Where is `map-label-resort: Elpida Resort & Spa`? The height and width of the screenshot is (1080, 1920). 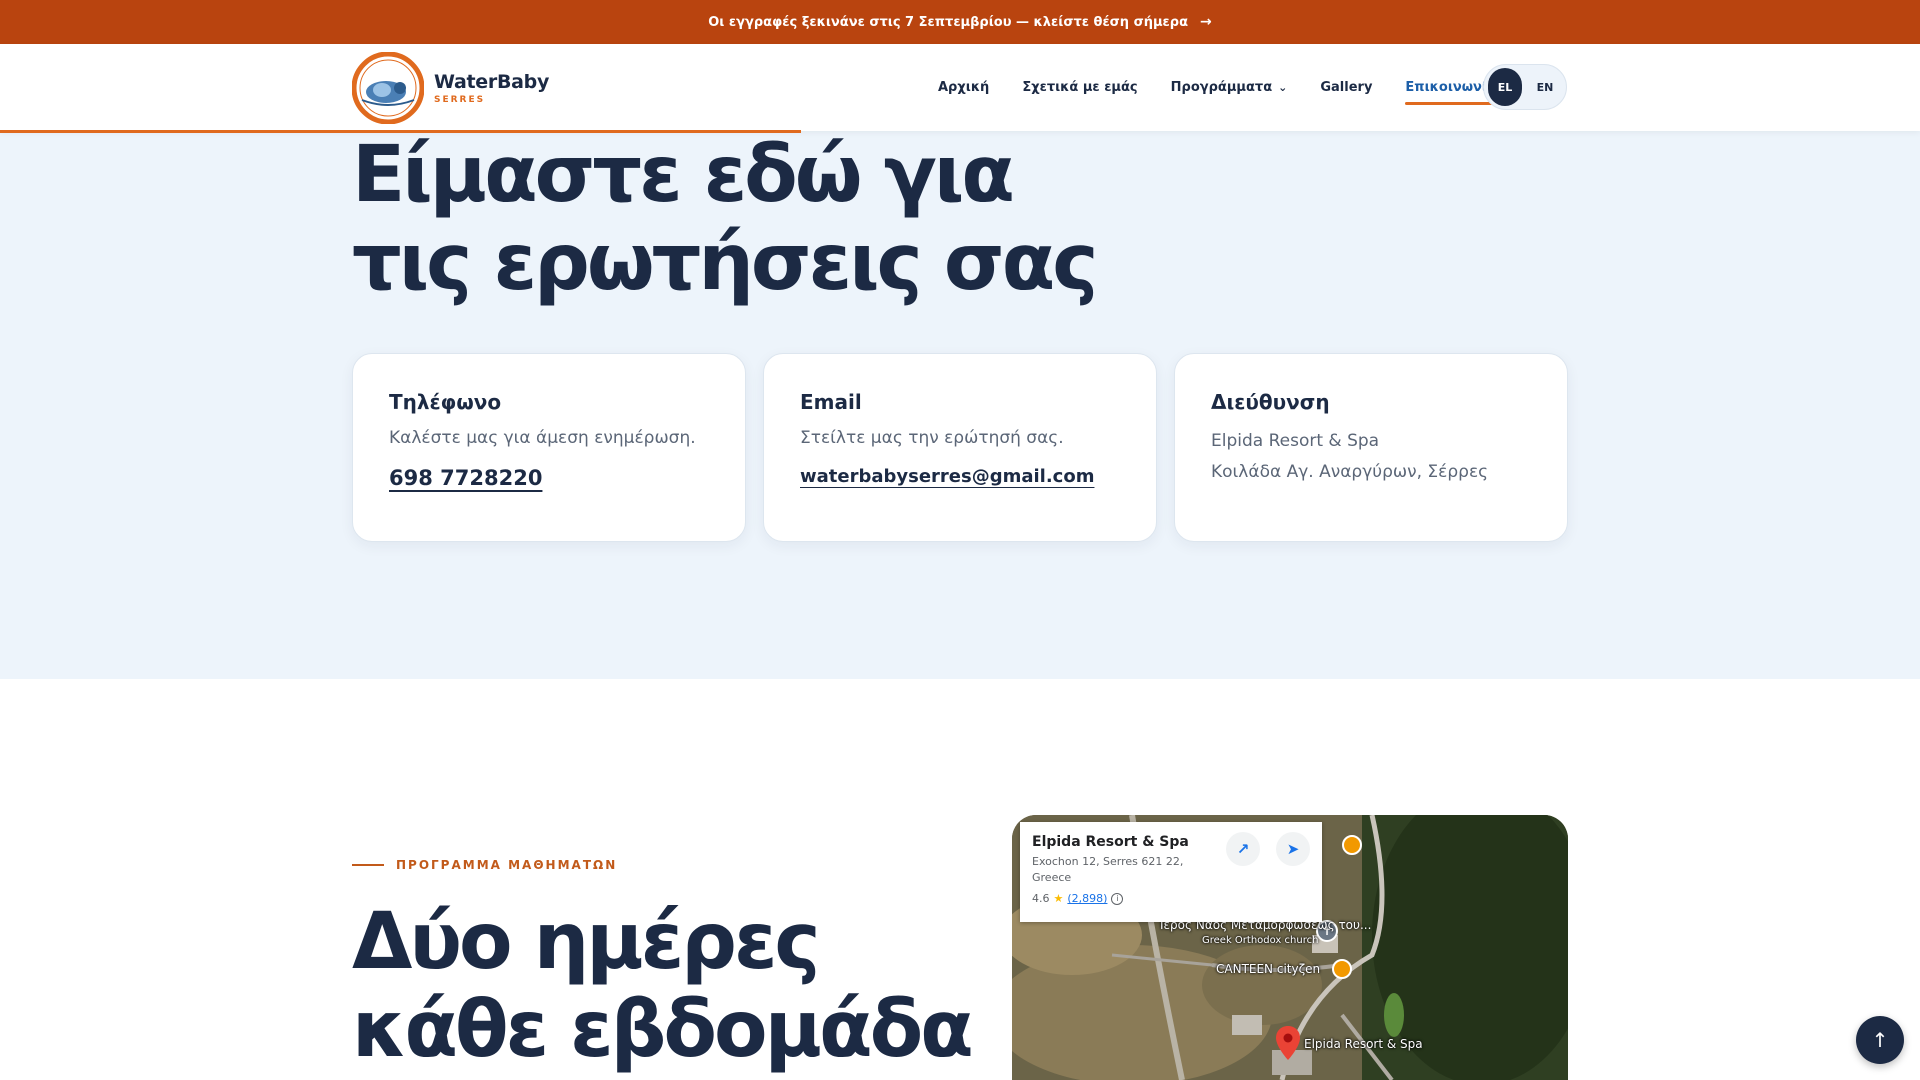 map-label-resort: Elpida Resort & Spa is located at coordinates (1363, 1044).